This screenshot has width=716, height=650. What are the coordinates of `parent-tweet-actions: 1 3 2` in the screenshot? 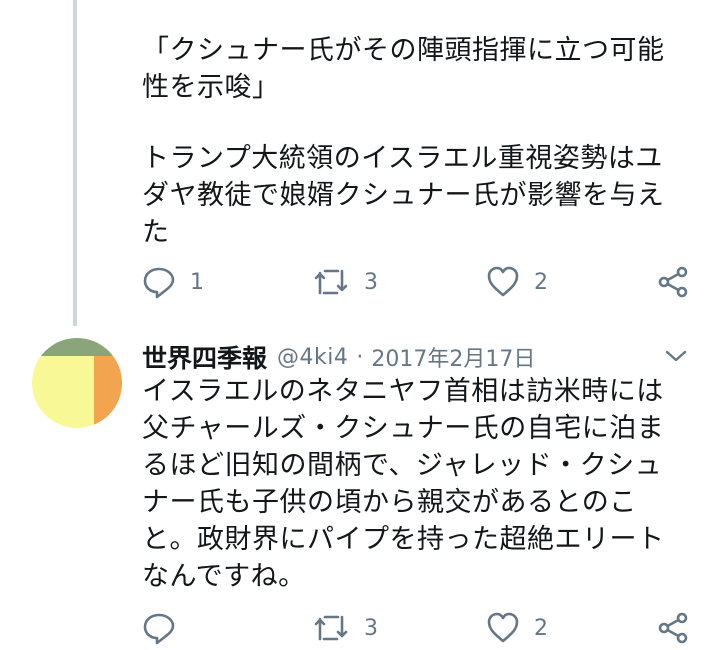 It's located at (417, 282).